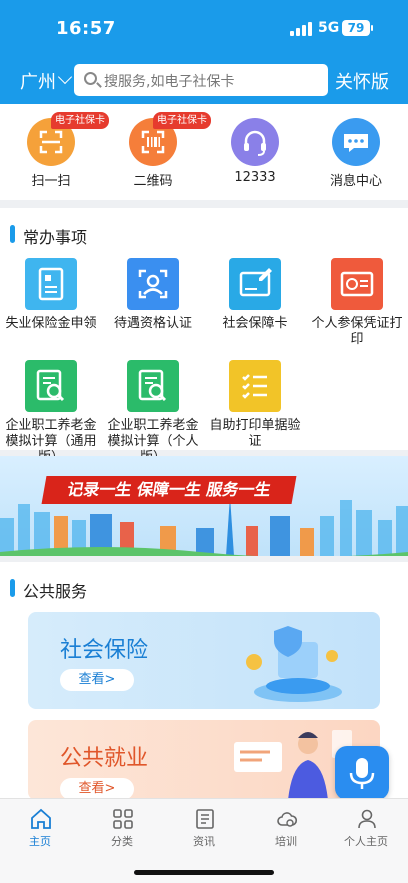 The image size is (408, 883). I want to click on quick-label: 12333, so click(255, 177).